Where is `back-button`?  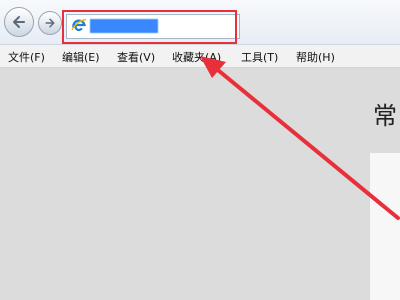 back-button is located at coordinates (19, 22).